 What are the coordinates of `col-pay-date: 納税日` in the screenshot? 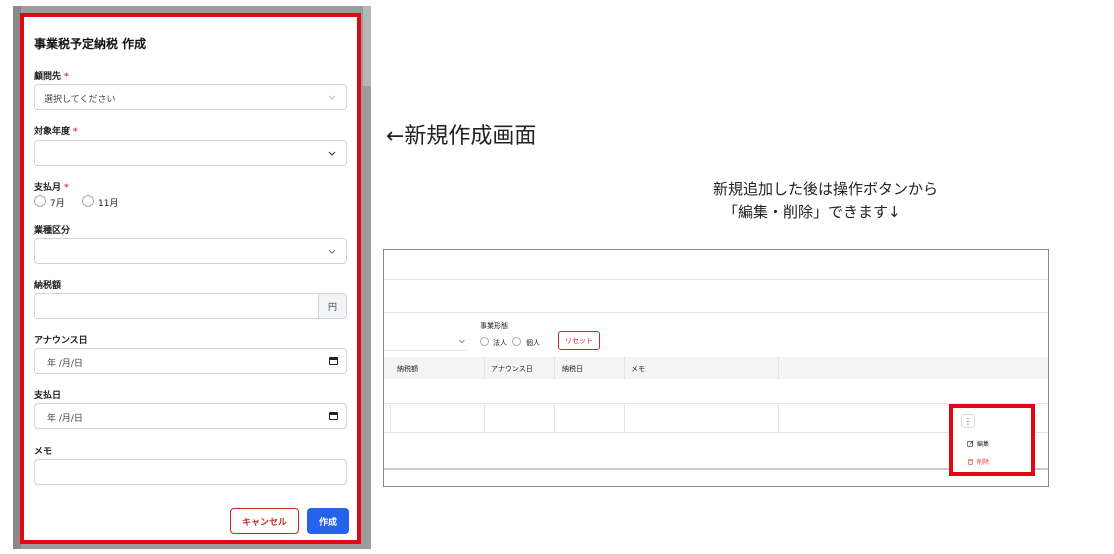 It's located at (572, 369).